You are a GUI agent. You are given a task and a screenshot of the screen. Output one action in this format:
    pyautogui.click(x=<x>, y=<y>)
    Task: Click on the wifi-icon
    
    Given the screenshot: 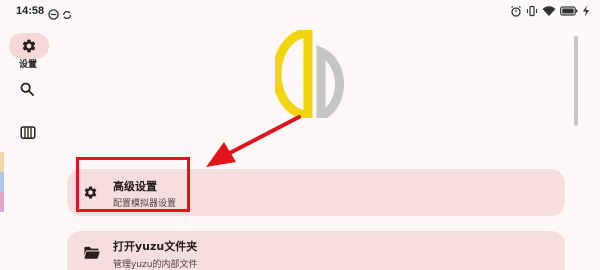 What is the action you would take?
    pyautogui.click(x=549, y=11)
    